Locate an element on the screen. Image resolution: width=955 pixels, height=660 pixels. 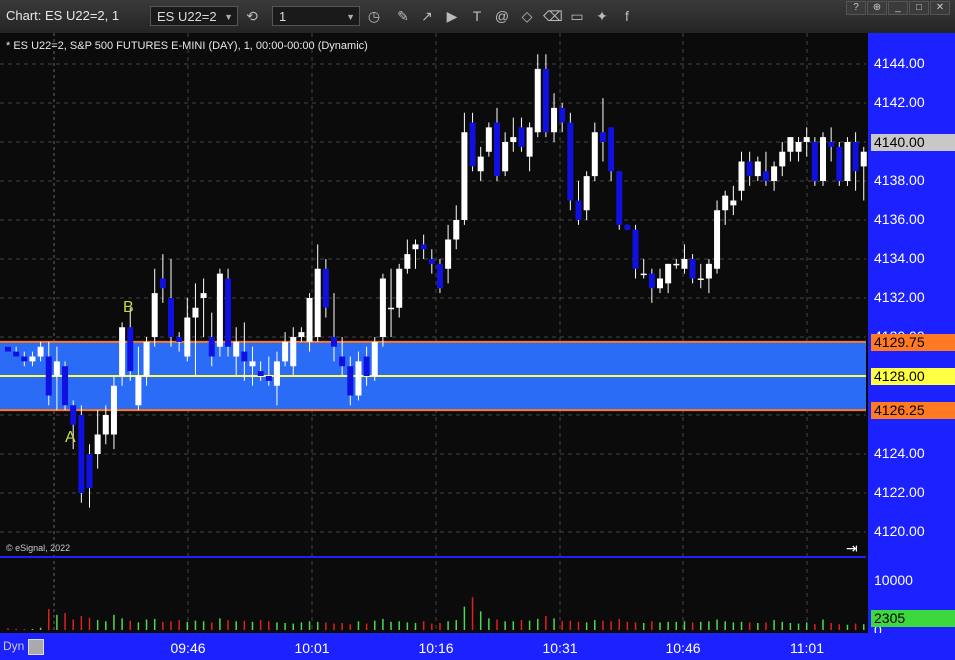
time-tick-label: 10:01 is located at coordinates (312, 648).